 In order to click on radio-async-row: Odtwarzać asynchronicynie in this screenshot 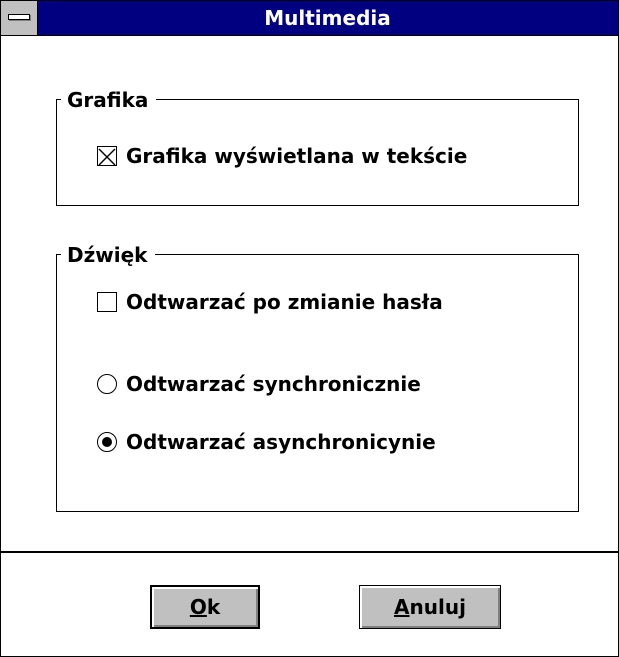, I will do `click(266, 442)`.